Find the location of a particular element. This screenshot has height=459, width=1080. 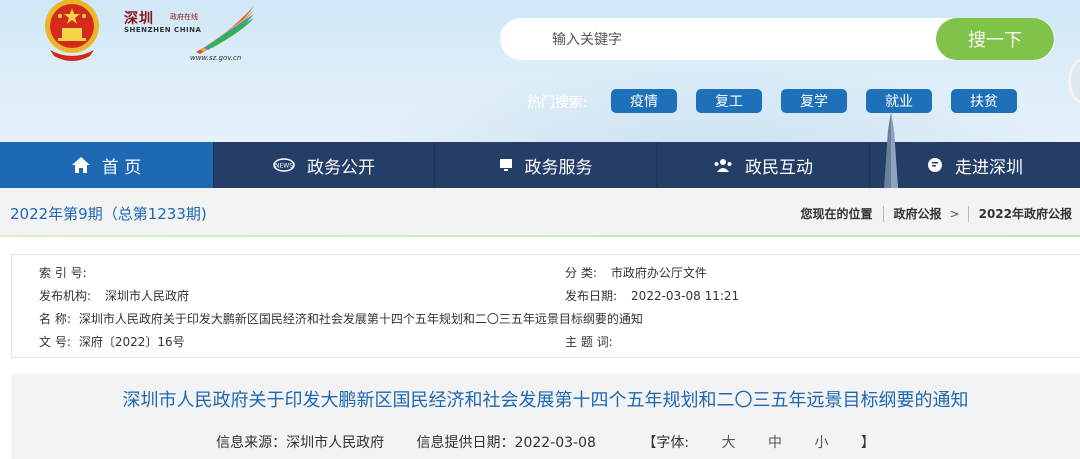

meta-issuer: 发布机构: 深圳市人民政府 is located at coordinates (114, 295).